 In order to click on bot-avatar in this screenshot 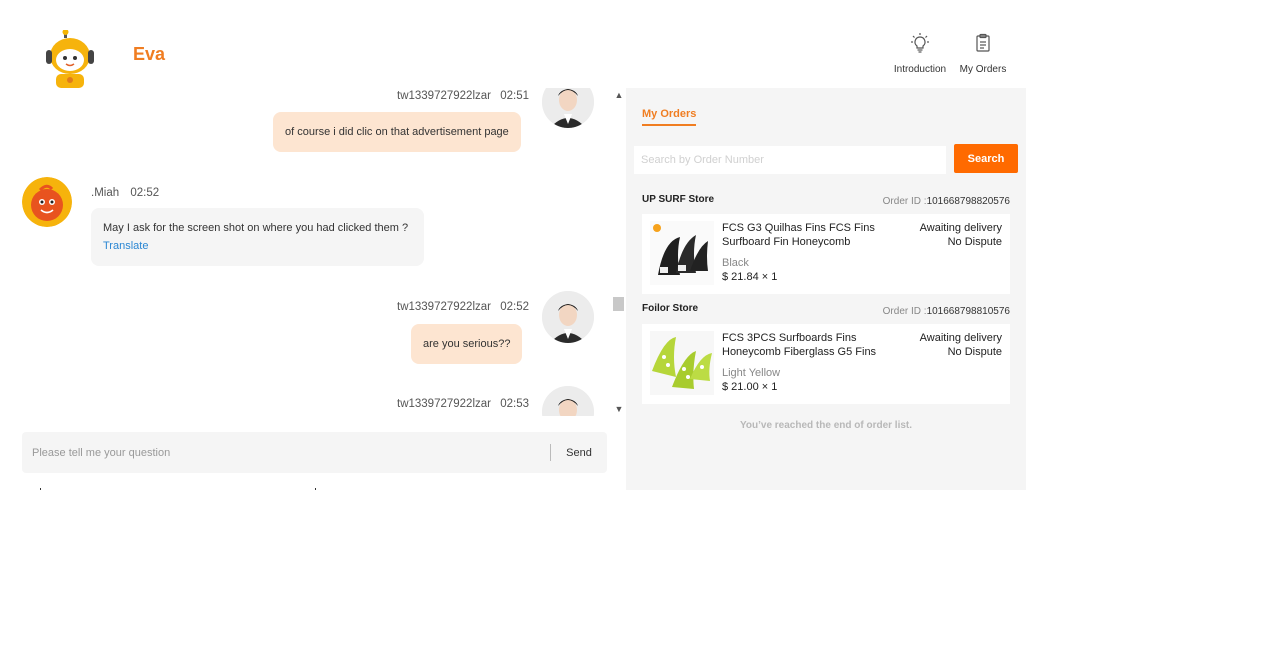, I will do `click(70, 59)`.